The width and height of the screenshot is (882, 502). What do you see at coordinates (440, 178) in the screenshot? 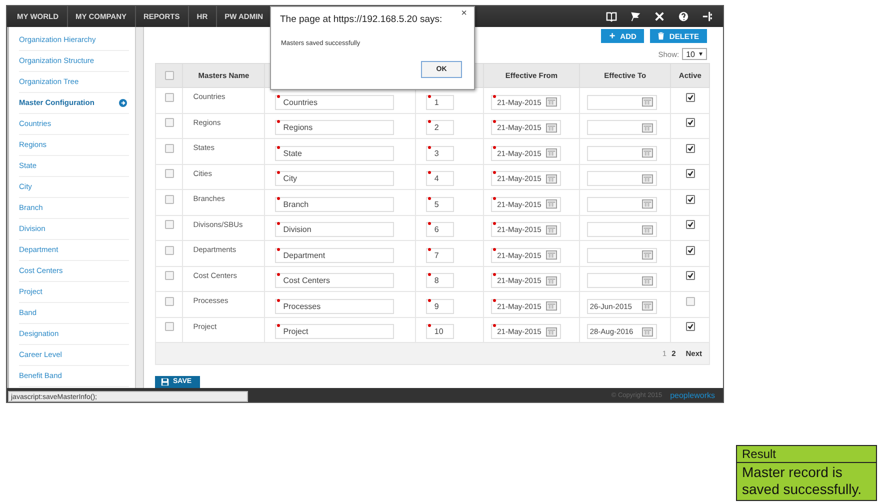
I see `input-field: 4` at bounding box center [440, 178].